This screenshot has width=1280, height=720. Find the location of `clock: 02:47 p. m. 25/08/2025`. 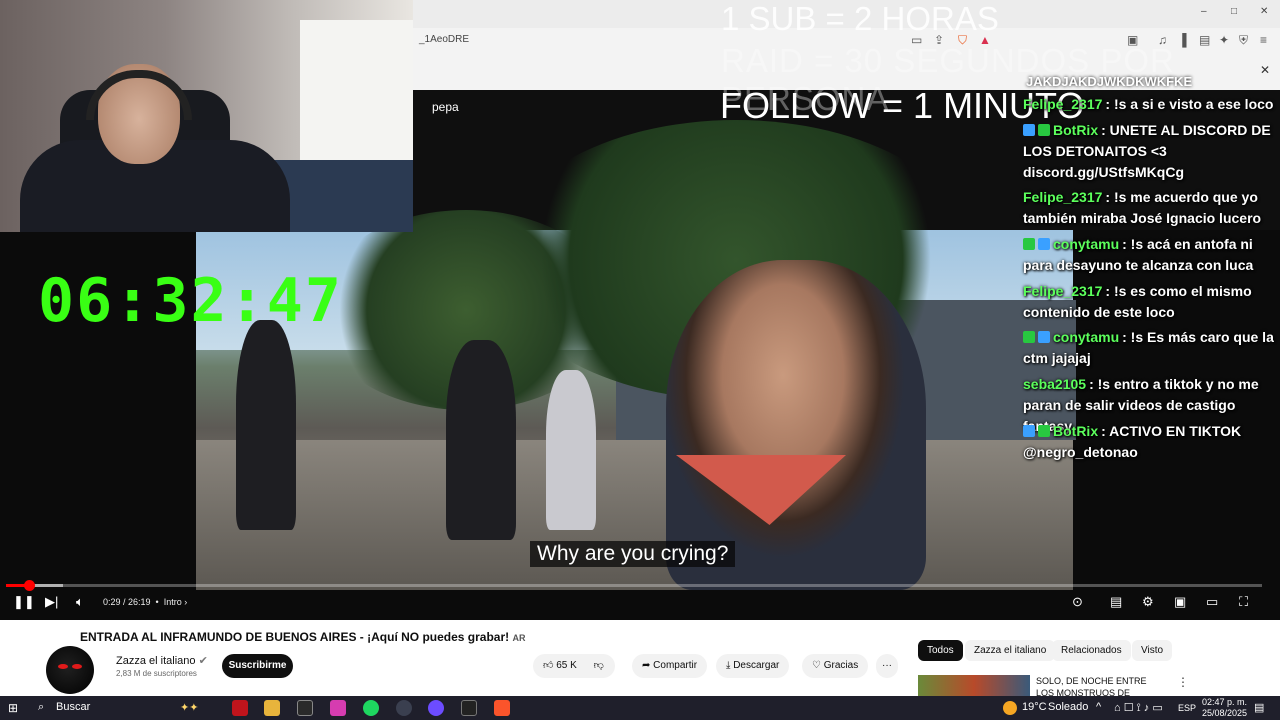

clock: 02:47 p. m. 25/08/2025 is located at coordinates (1224, 708).